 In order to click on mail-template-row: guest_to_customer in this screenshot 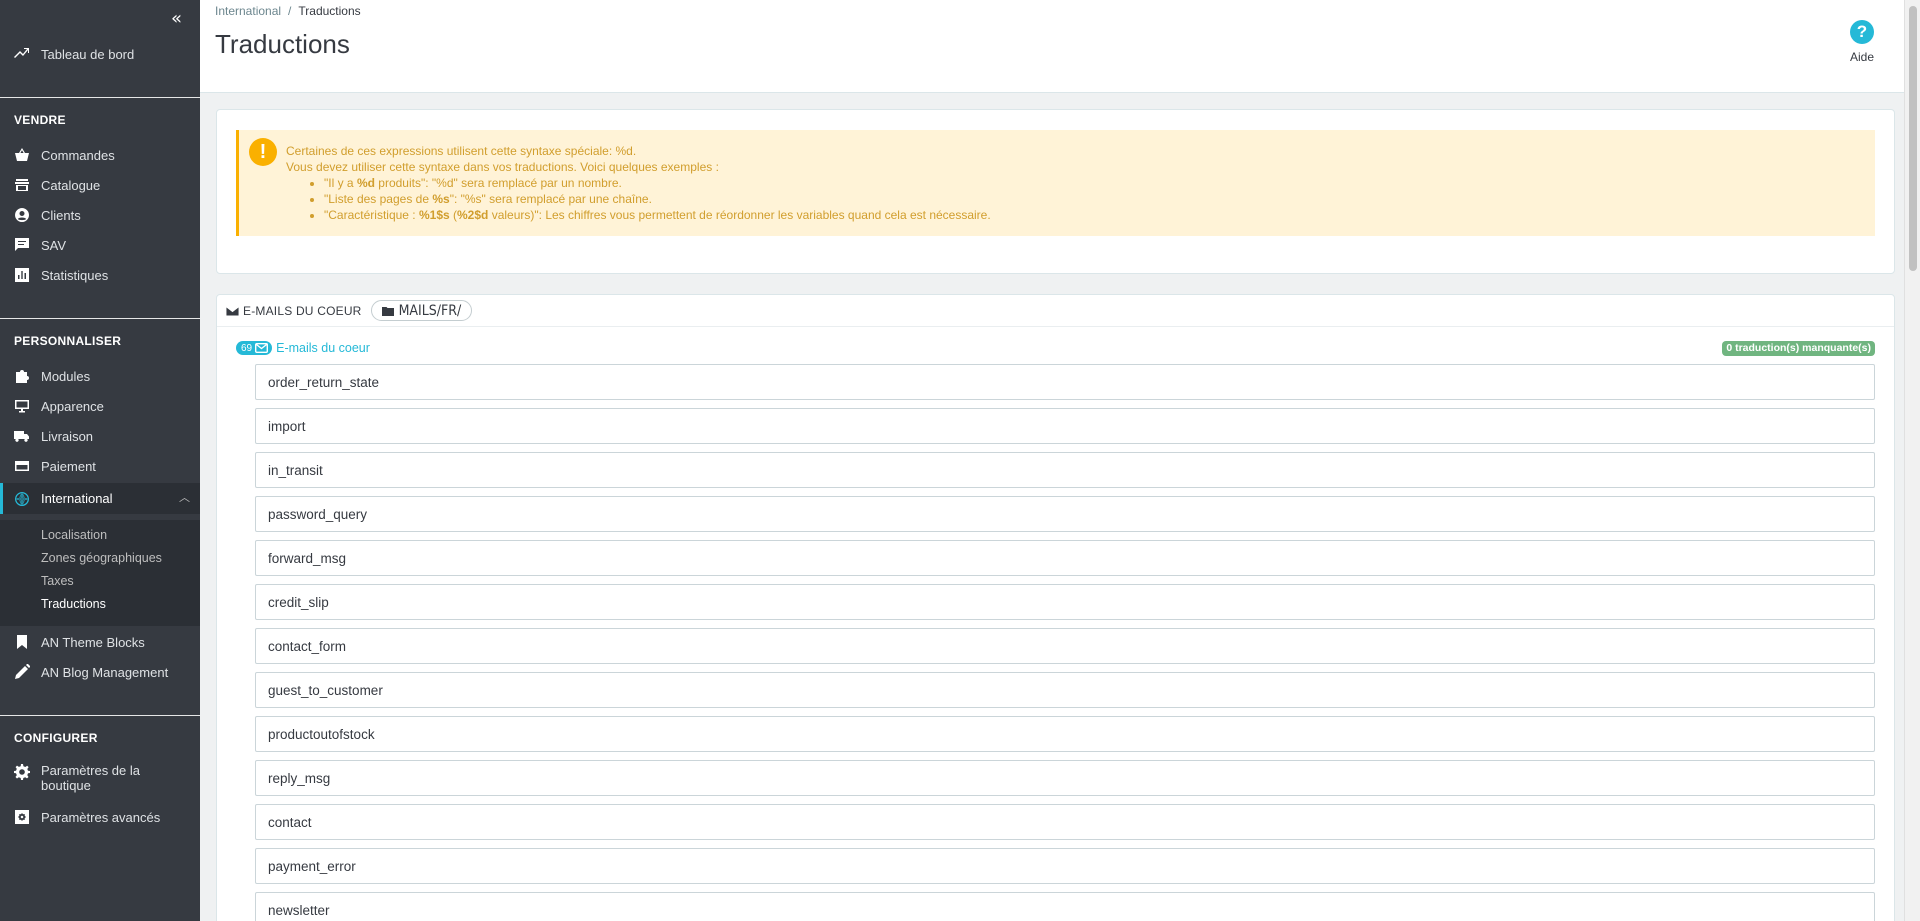, I will do `click(1065, 690)`.